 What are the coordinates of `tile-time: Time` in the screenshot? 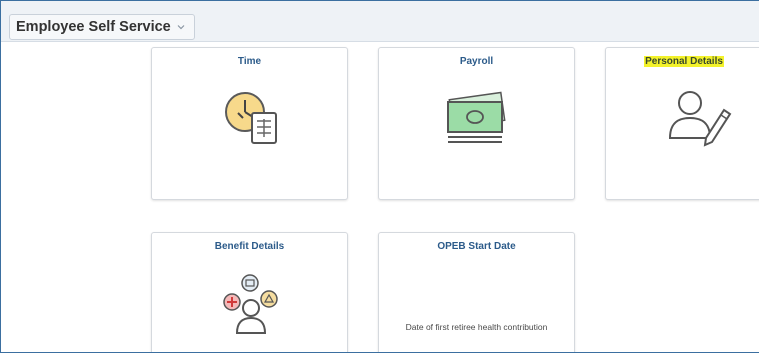 It's located at (249, 123).